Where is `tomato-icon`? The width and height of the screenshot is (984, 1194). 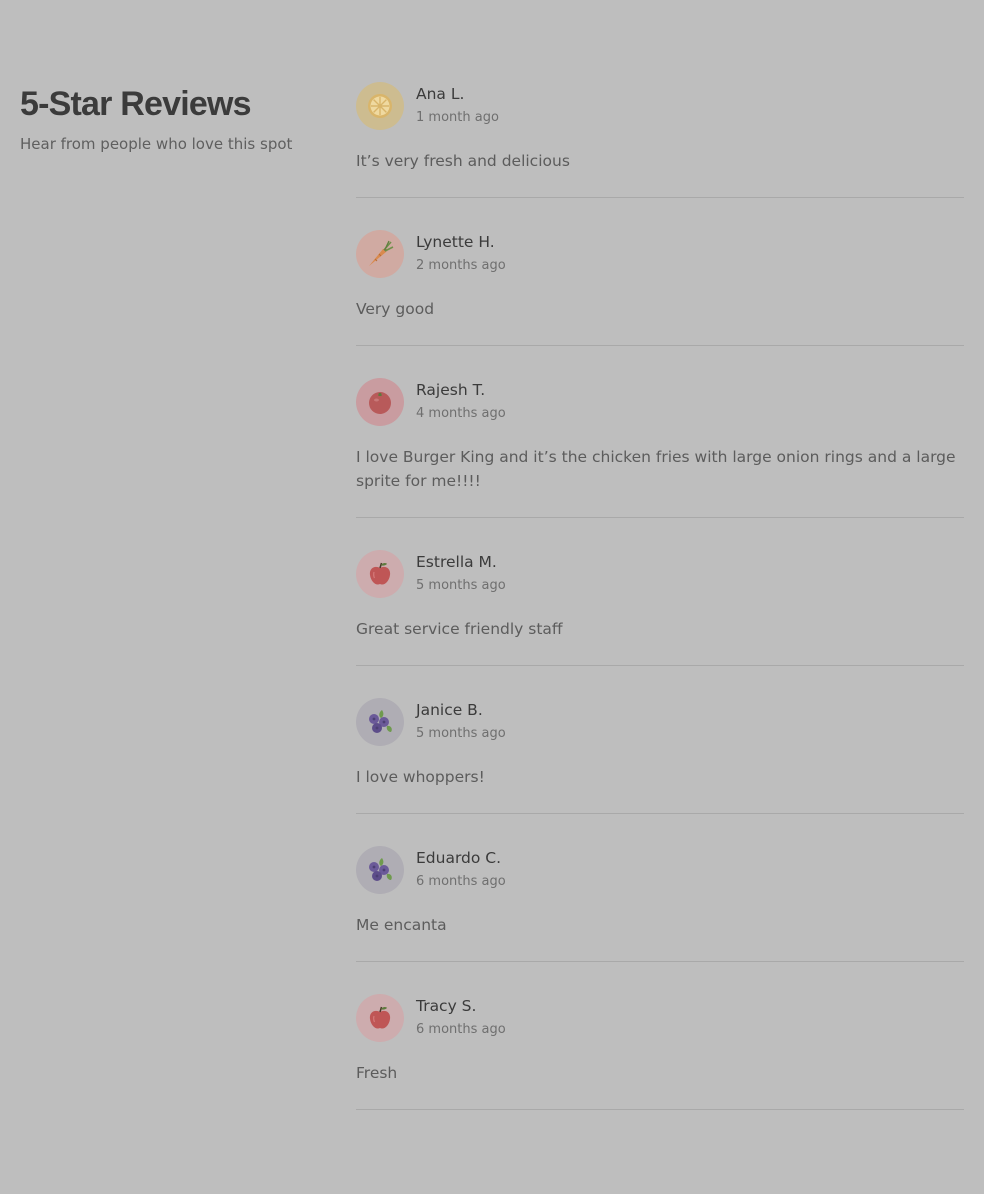 tomato-icon is located at coordinates (380, 403).